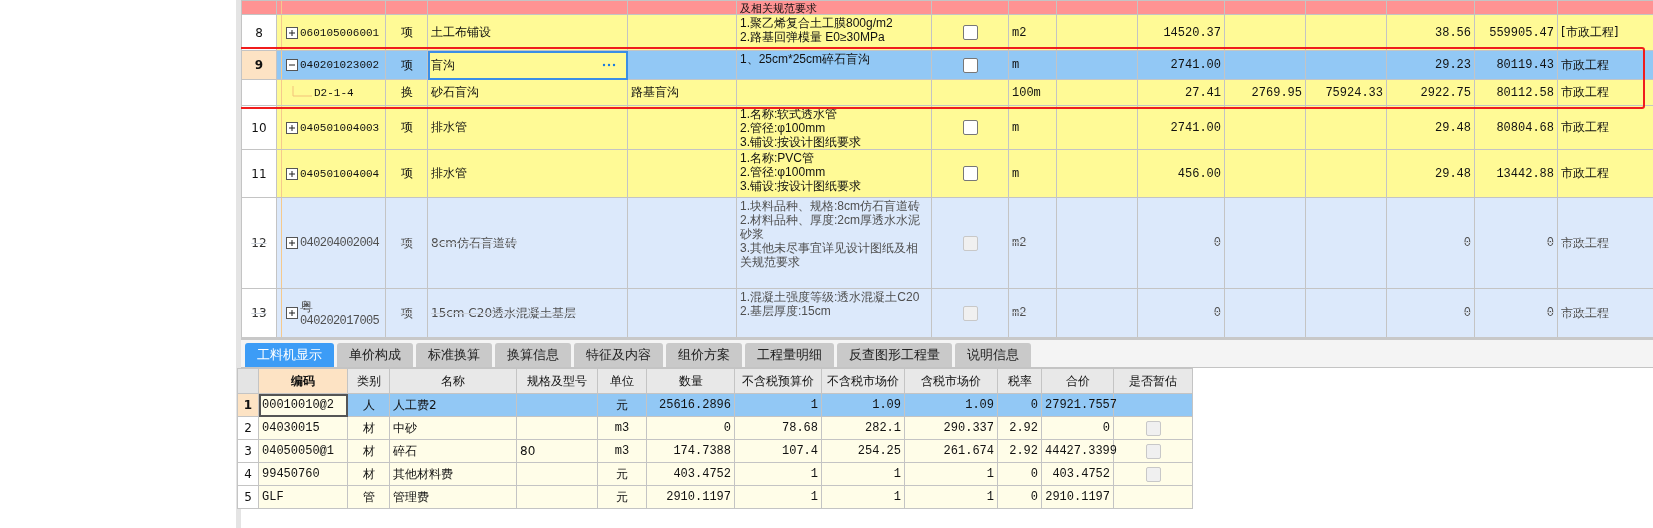 This screenshot has height=528, width=1653. Describe the element at coordinates (302, 92) in the screenshot. I see `tree-branch-line` at that location.